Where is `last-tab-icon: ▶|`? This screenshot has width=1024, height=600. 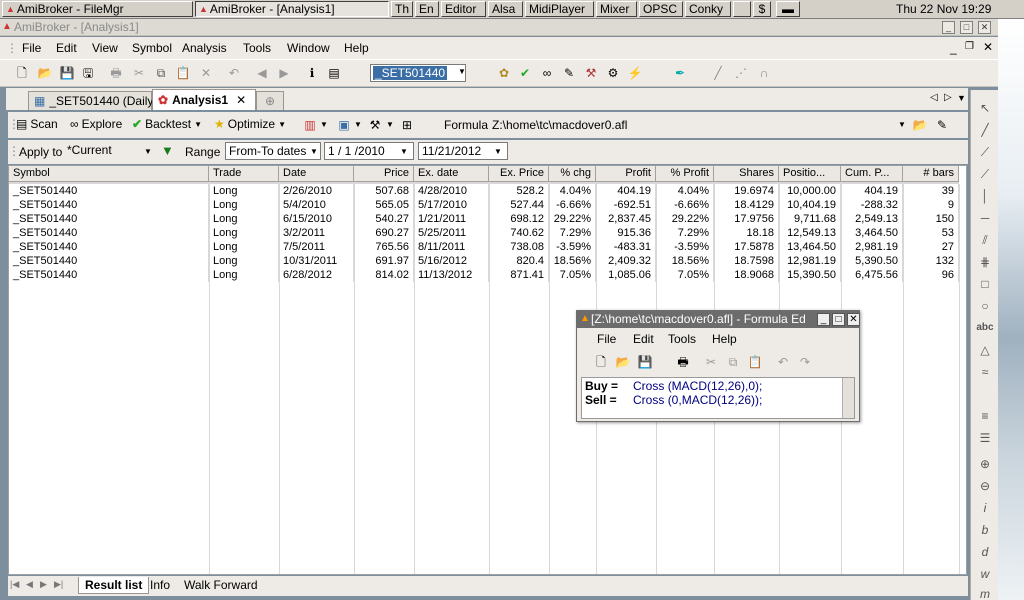
last-tab-icon: ▶| is located at coordinates (58, 584).